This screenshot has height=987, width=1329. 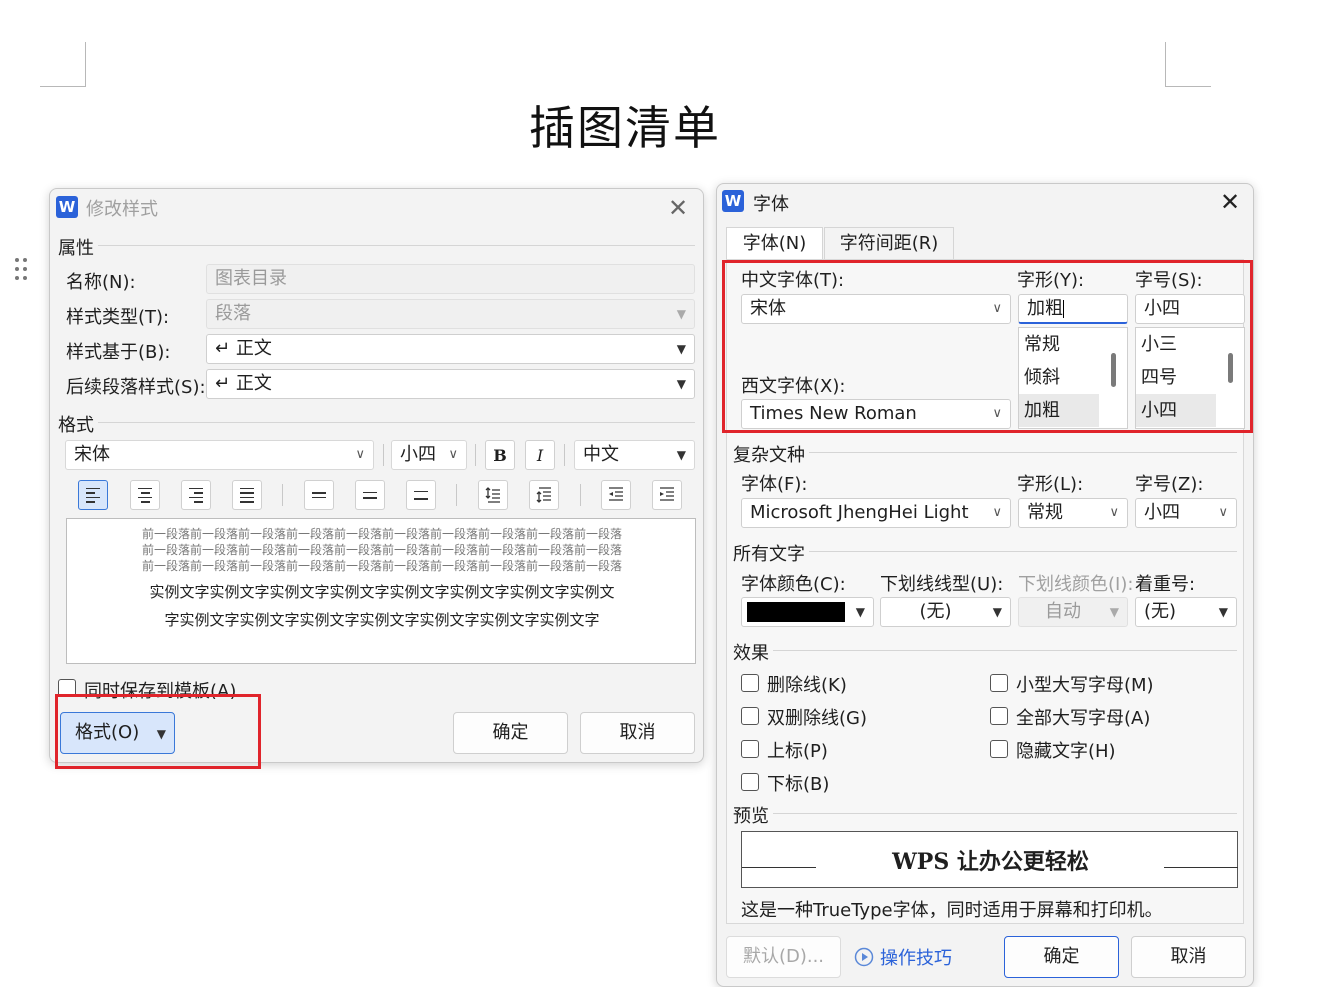 I want to click on superscript-label: 上标(P), so click(x=797, y=751).